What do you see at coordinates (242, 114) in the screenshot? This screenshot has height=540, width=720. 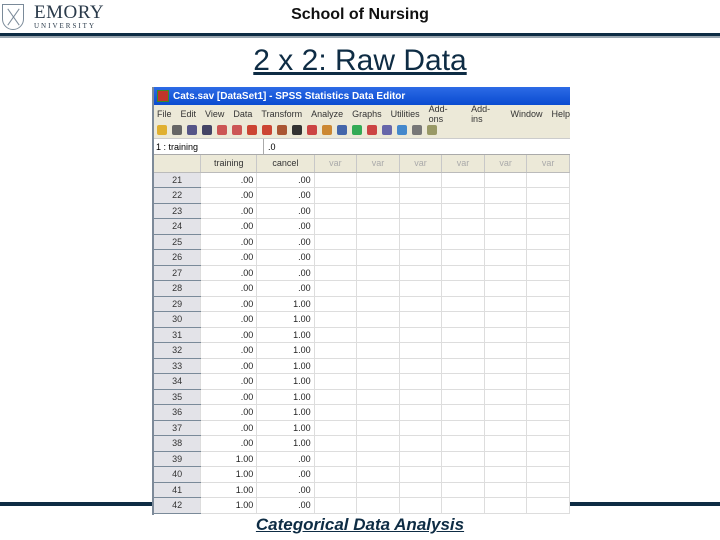 I see `menu-data: Data` at bounding box center [242, 114].